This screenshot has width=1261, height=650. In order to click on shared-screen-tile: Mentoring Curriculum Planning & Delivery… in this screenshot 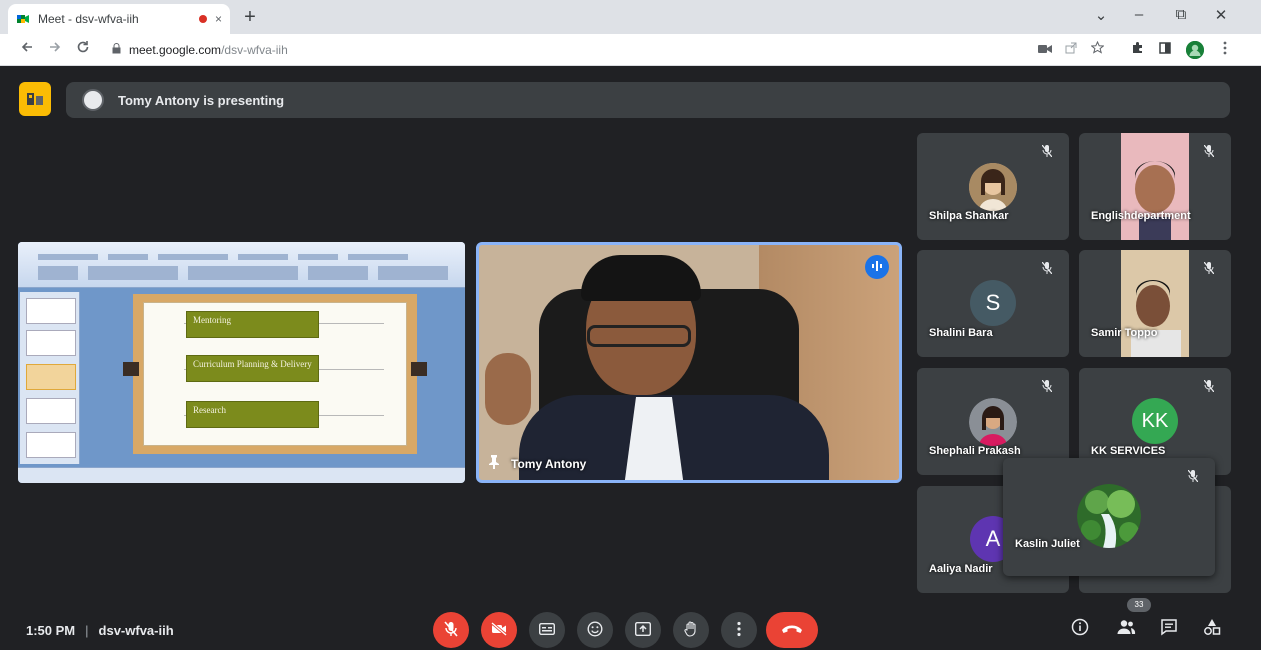, I will do `click(241, 362)`.